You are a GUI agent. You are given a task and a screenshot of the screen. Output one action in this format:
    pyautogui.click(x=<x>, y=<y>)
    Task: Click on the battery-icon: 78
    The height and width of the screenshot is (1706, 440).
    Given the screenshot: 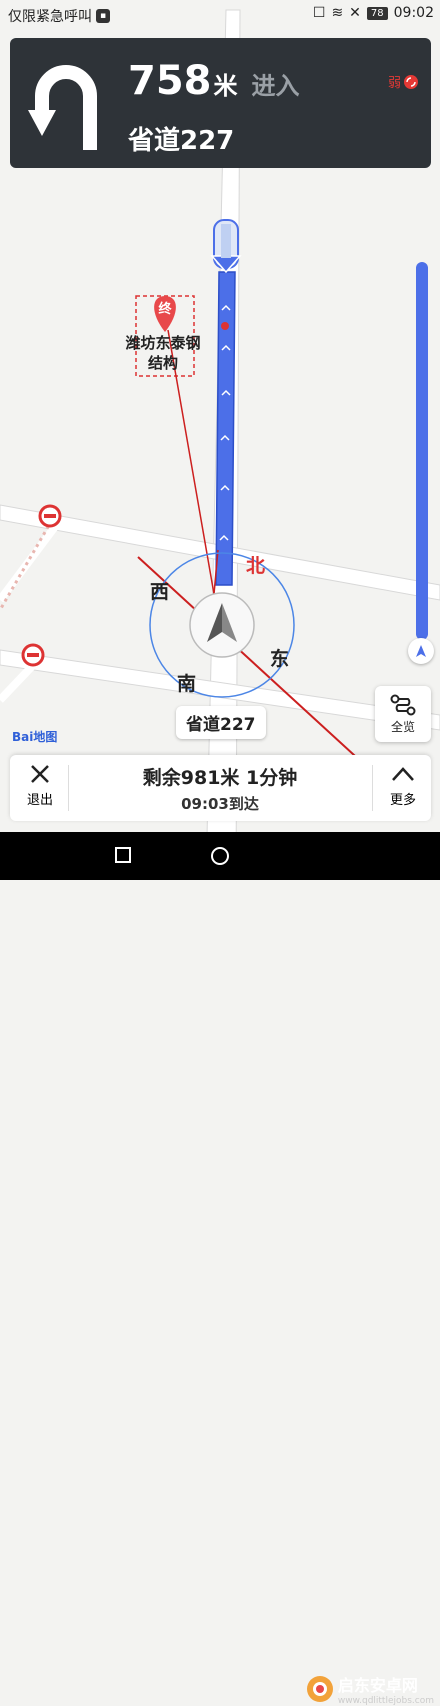 What is the action you would take?
    pyautogui.click(x=377, y=13)
    